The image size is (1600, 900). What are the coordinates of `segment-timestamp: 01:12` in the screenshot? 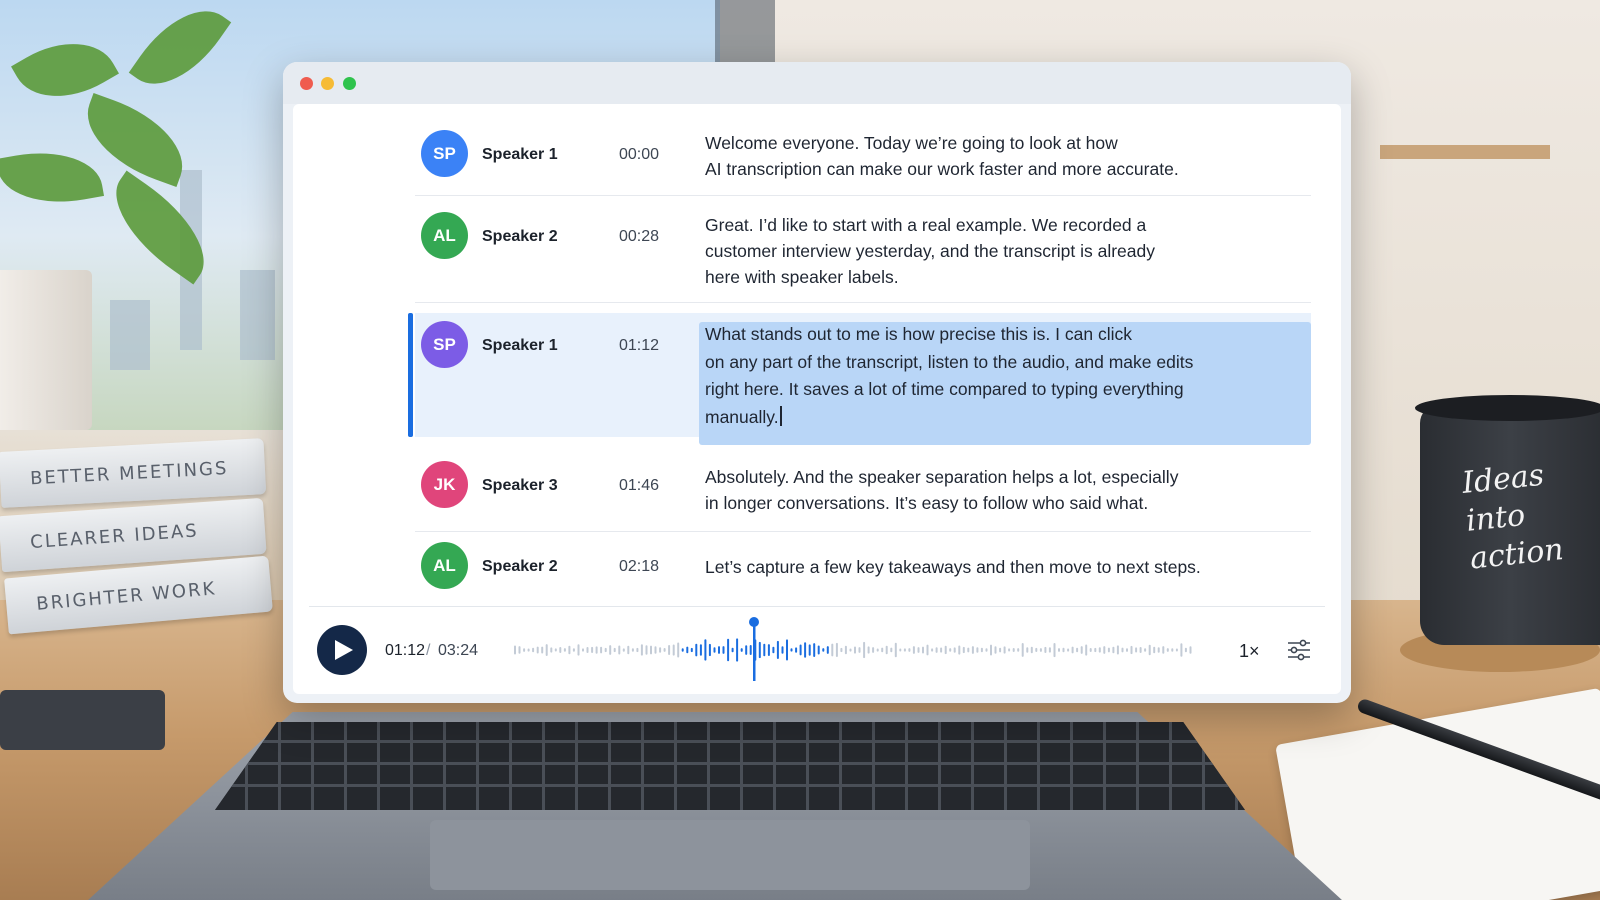 It's located at (639, 346).